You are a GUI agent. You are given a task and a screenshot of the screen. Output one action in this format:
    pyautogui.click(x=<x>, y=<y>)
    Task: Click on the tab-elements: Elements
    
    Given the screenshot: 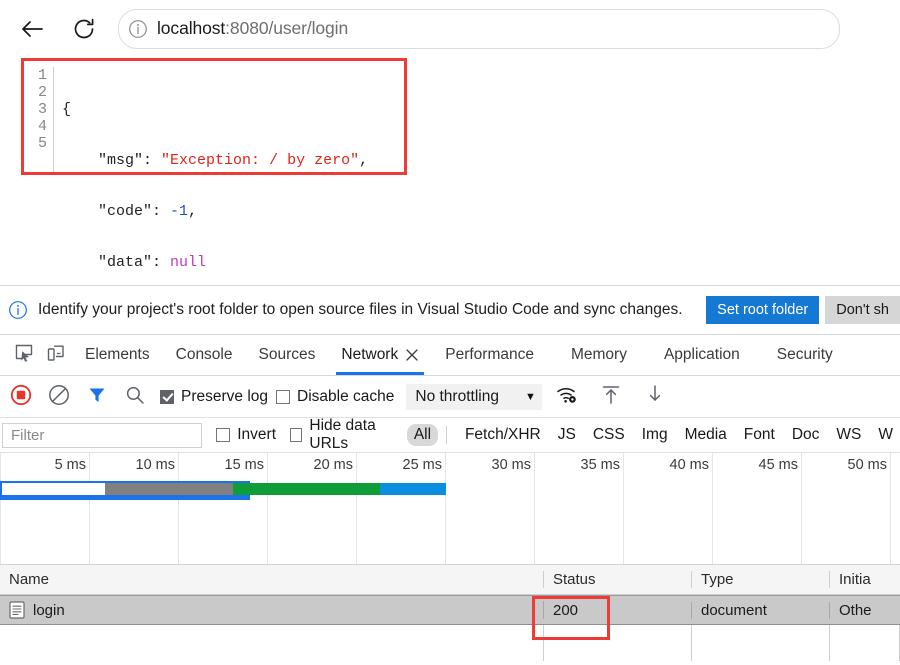 What is the action you would take?
    pyautogui.click(x=117, y=355)
    